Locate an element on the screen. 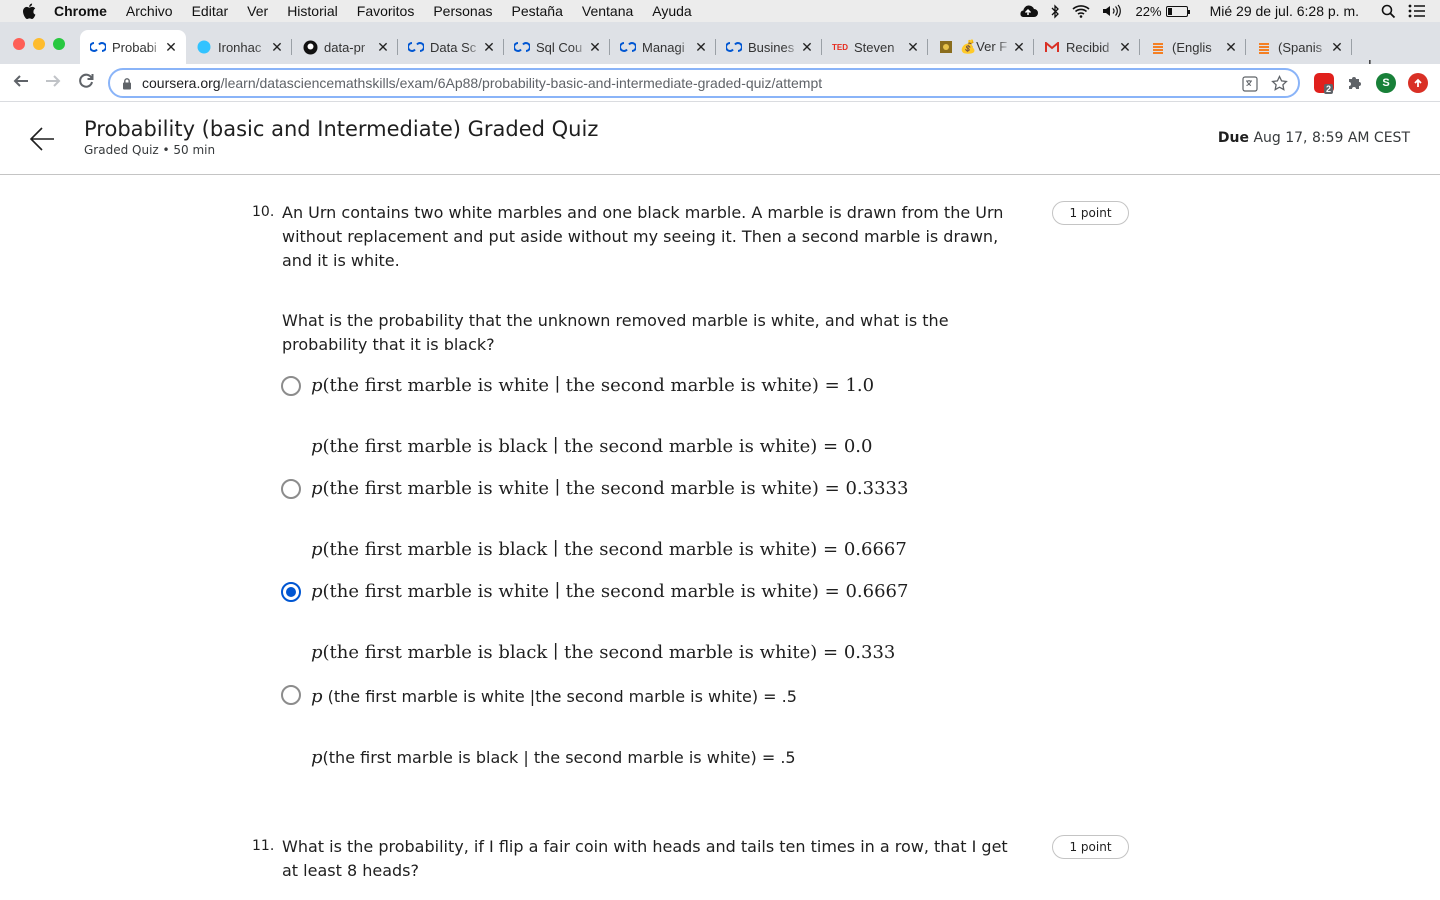 This screenshot has height=900, width=1440. zoom-window-button is located at coordinates (59, 44).